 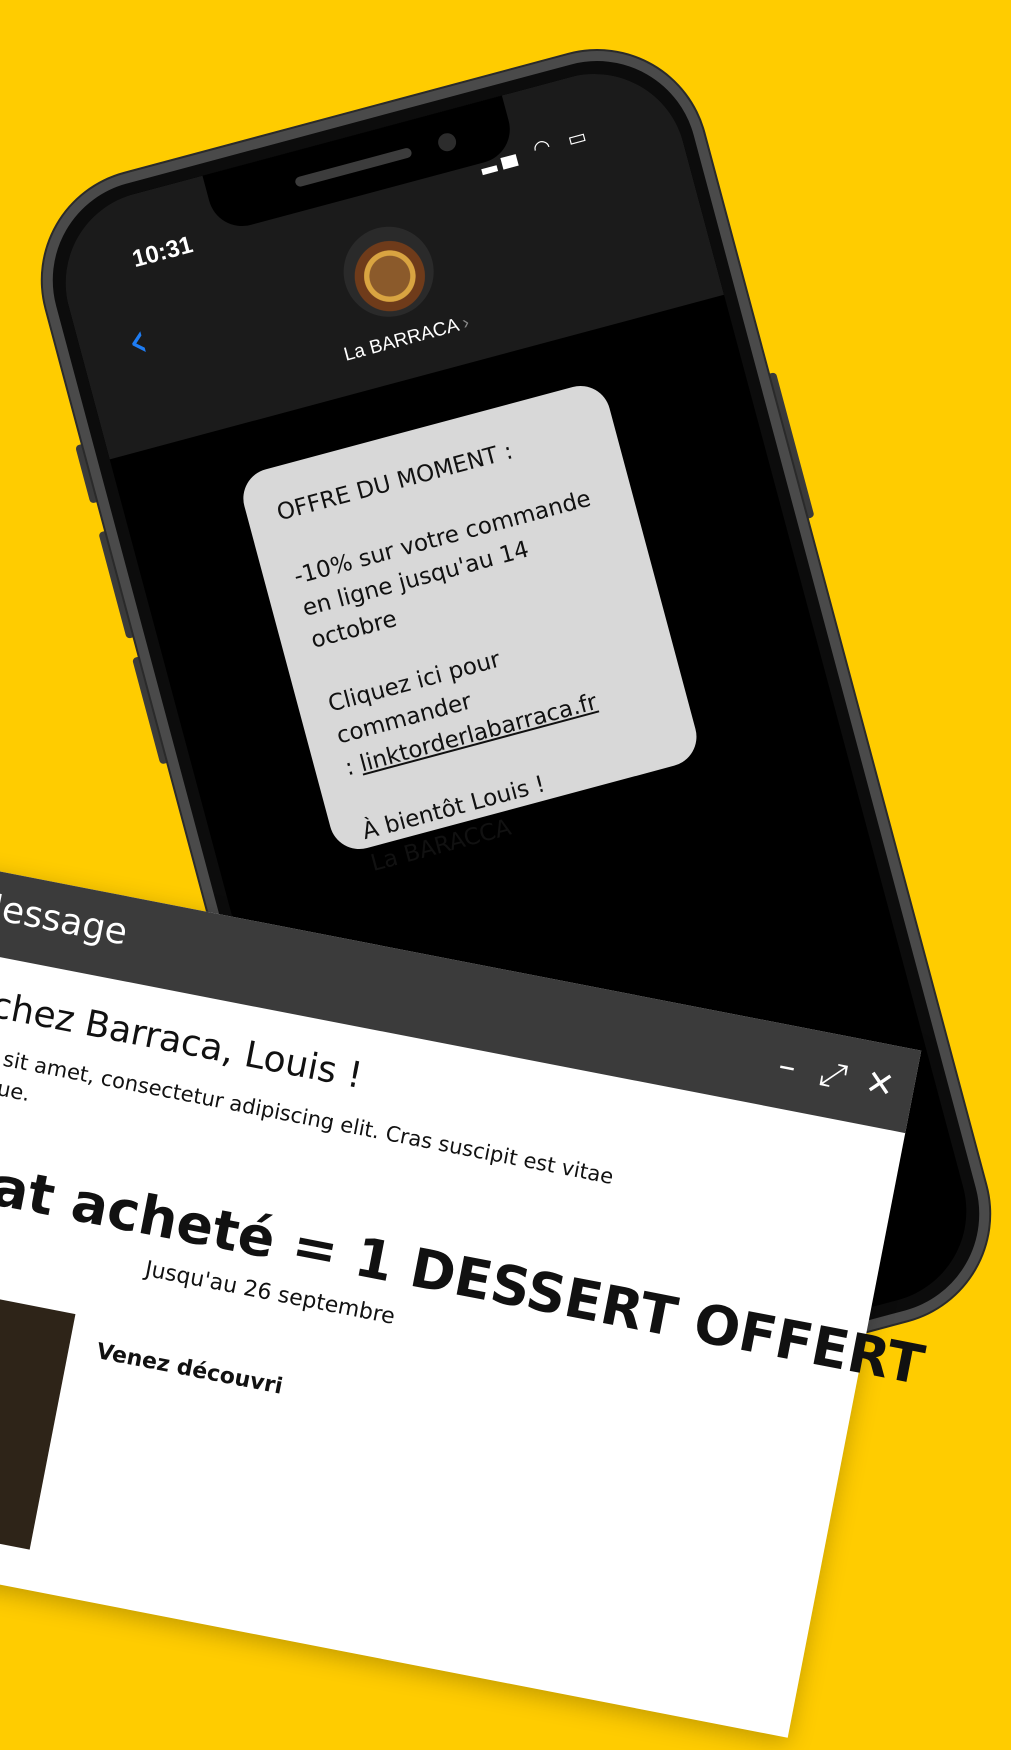 What do you see at coordinates (787, 1066) in the screenshot?
I see `minimize-icon: –` at bounding box center [787, 1066].